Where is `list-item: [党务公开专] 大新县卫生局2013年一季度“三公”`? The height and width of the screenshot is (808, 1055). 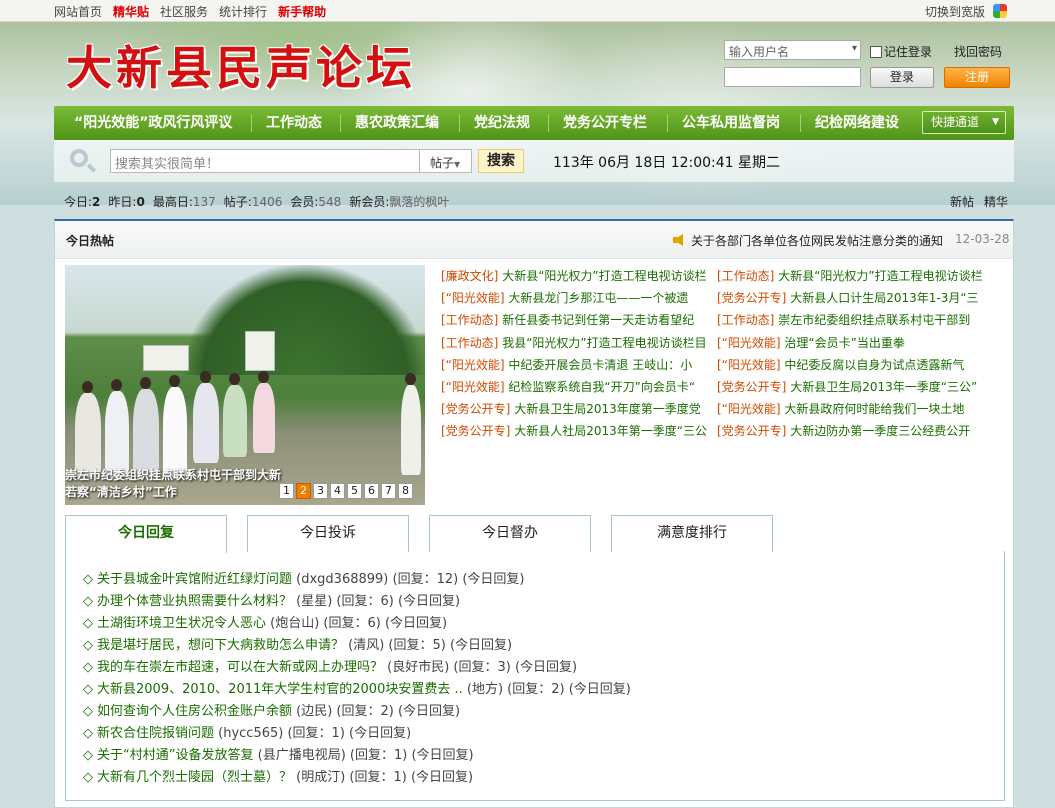 list-item: [党务公开专] 大新县卫生局2013年一季度“三公” is located at coordinates (852, 387).